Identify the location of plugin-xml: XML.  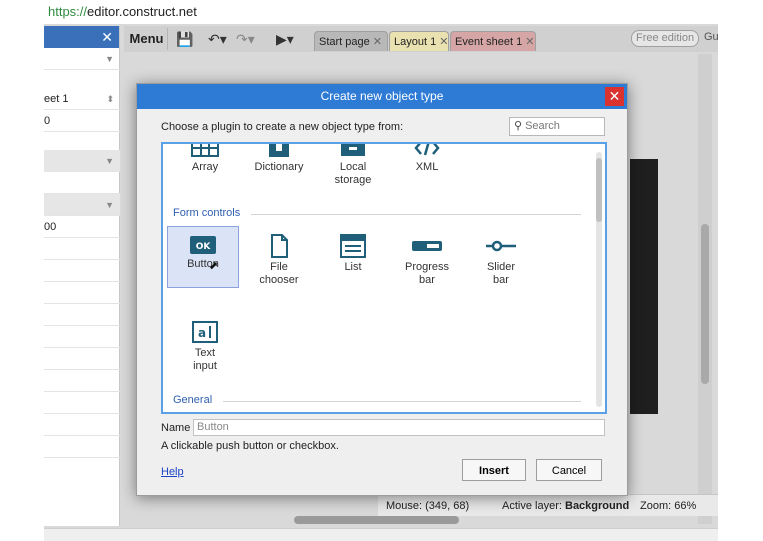
(427, 172).